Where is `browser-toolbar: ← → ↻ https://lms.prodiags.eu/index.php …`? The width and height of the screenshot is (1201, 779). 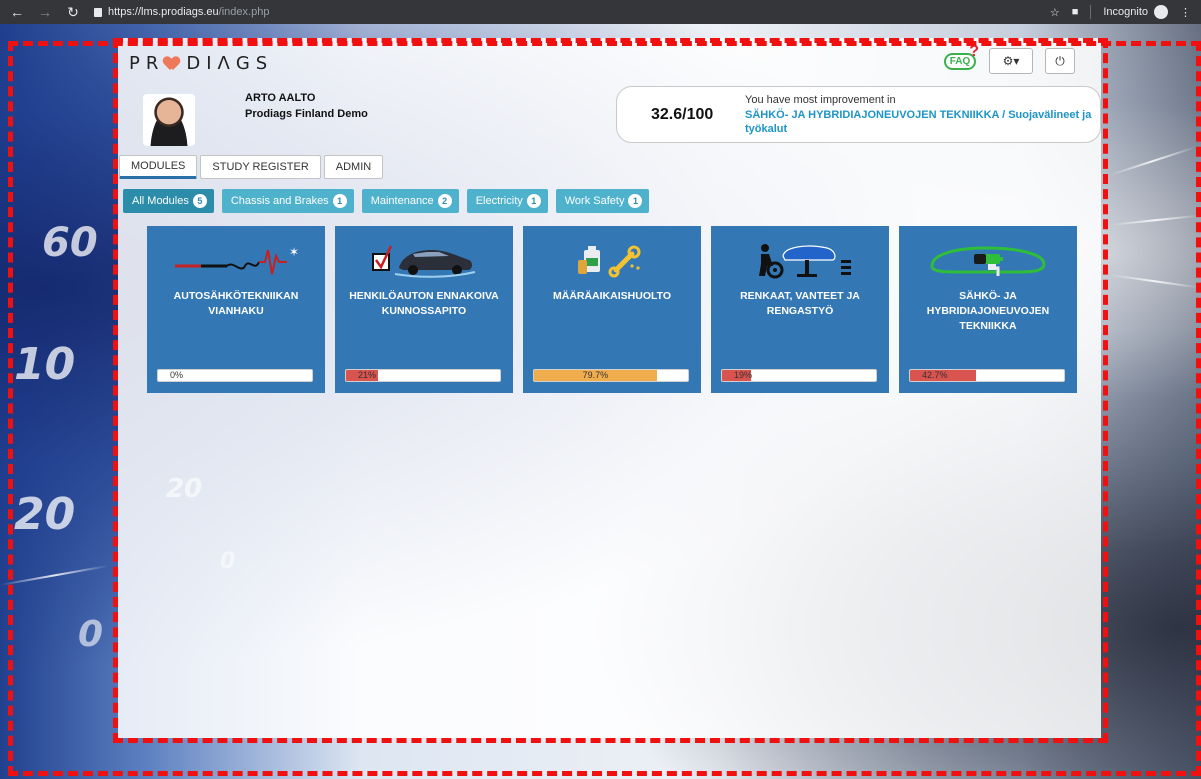
browser-toolbar: ← → ↻ https://lms.prodiags.eu/index.php … is located at coordinates (600, 12).